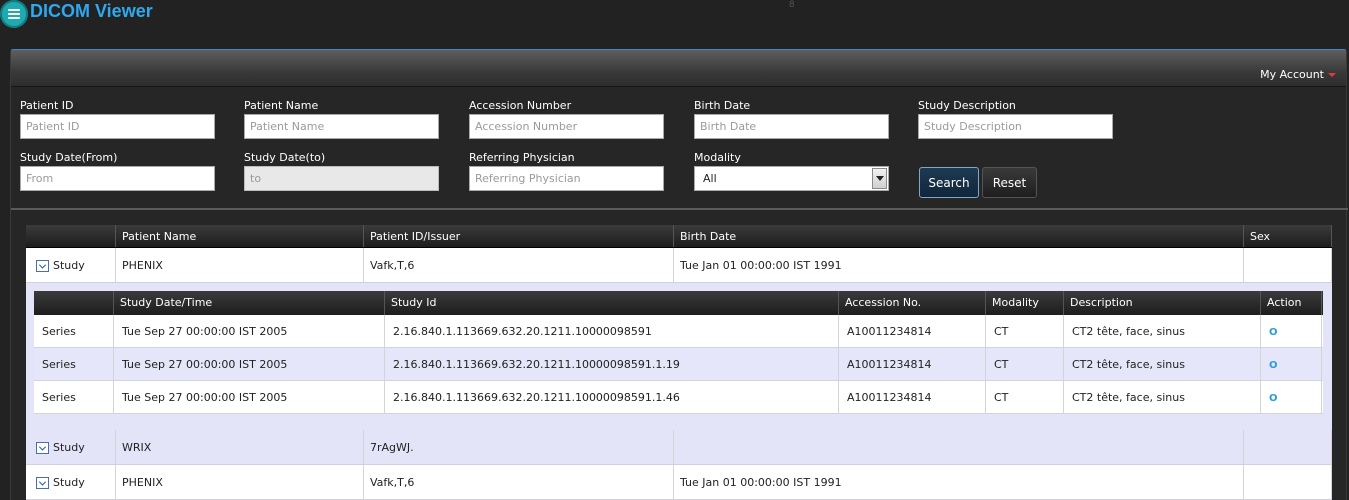  Describe the element at coordinates (1162, 303) in the screenshot. I see `column-header: Description` at that location.